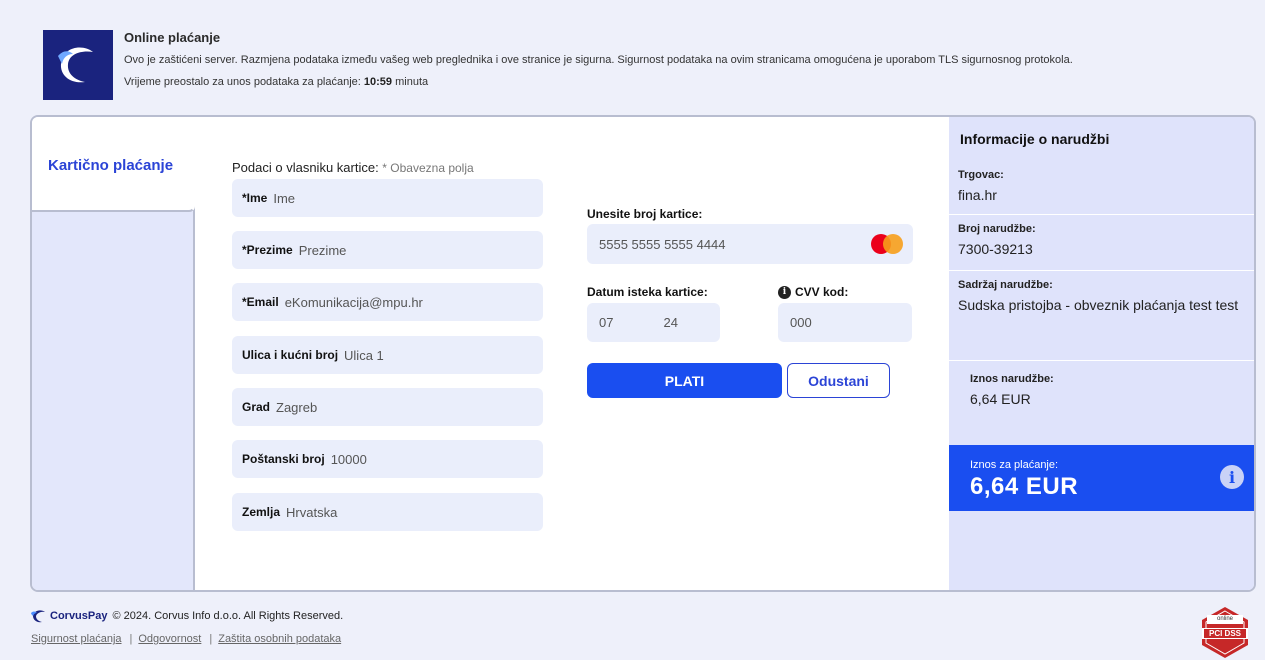 Image resolution: width=1265 pixels, height=660 pixels. Describe the element at coordinates (113, 353) in the screenshot. I see `payment-method-column: Kartično plaćanje` at that location.